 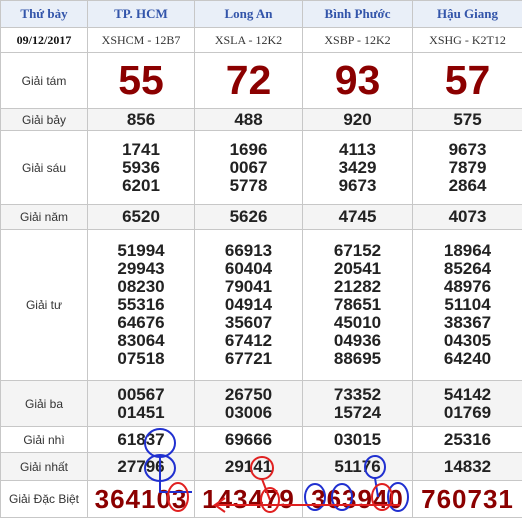 What do you see at coordinates (248, 14) in the screenshot?
I see `province-long-an: Long An` at bounding box center [248, 14].